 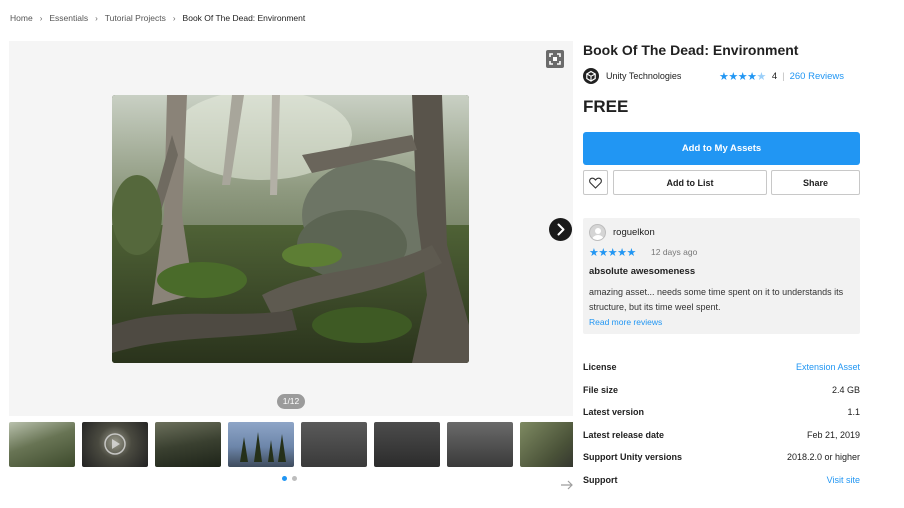 I want to click on review-title: absolute awesomeness, so click(x=642, y=271).